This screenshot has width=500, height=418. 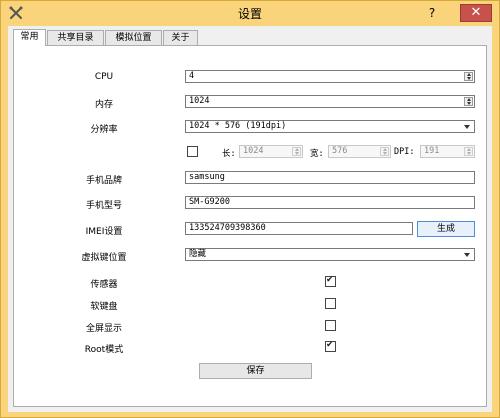 I want to click on title-bar: 设置 ? ✕, so click(x=250, y=13).